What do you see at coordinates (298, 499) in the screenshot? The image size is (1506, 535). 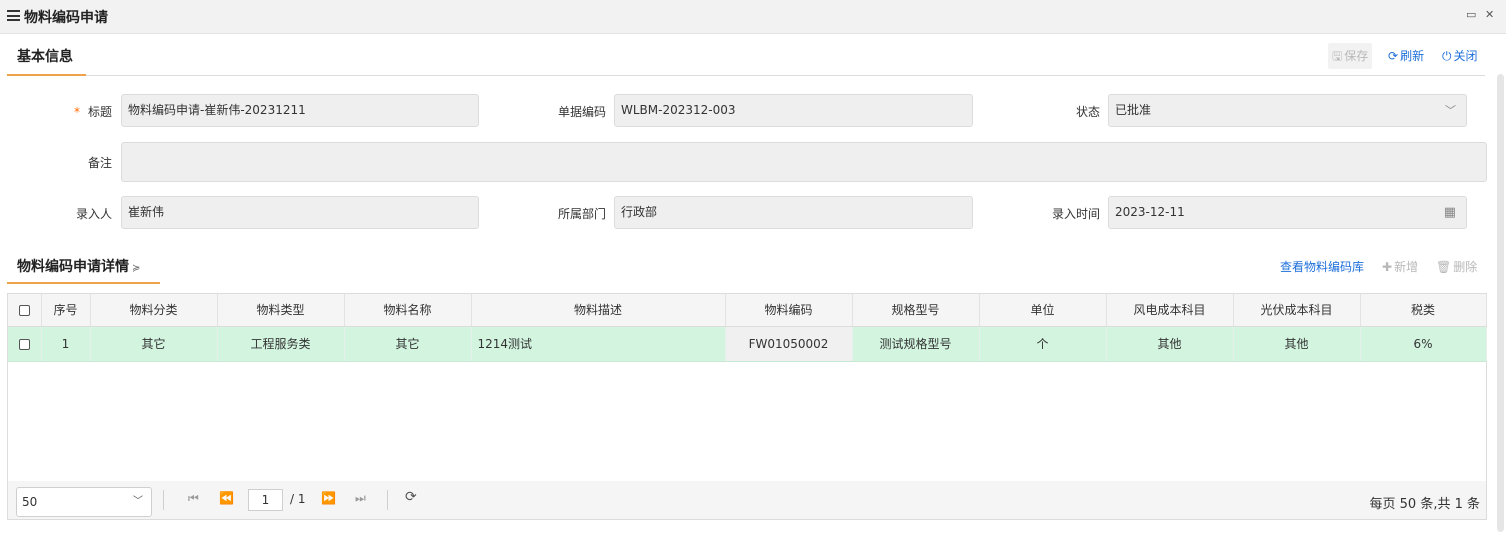 I see `page-total: / 1` at bounding box center [298, 499].